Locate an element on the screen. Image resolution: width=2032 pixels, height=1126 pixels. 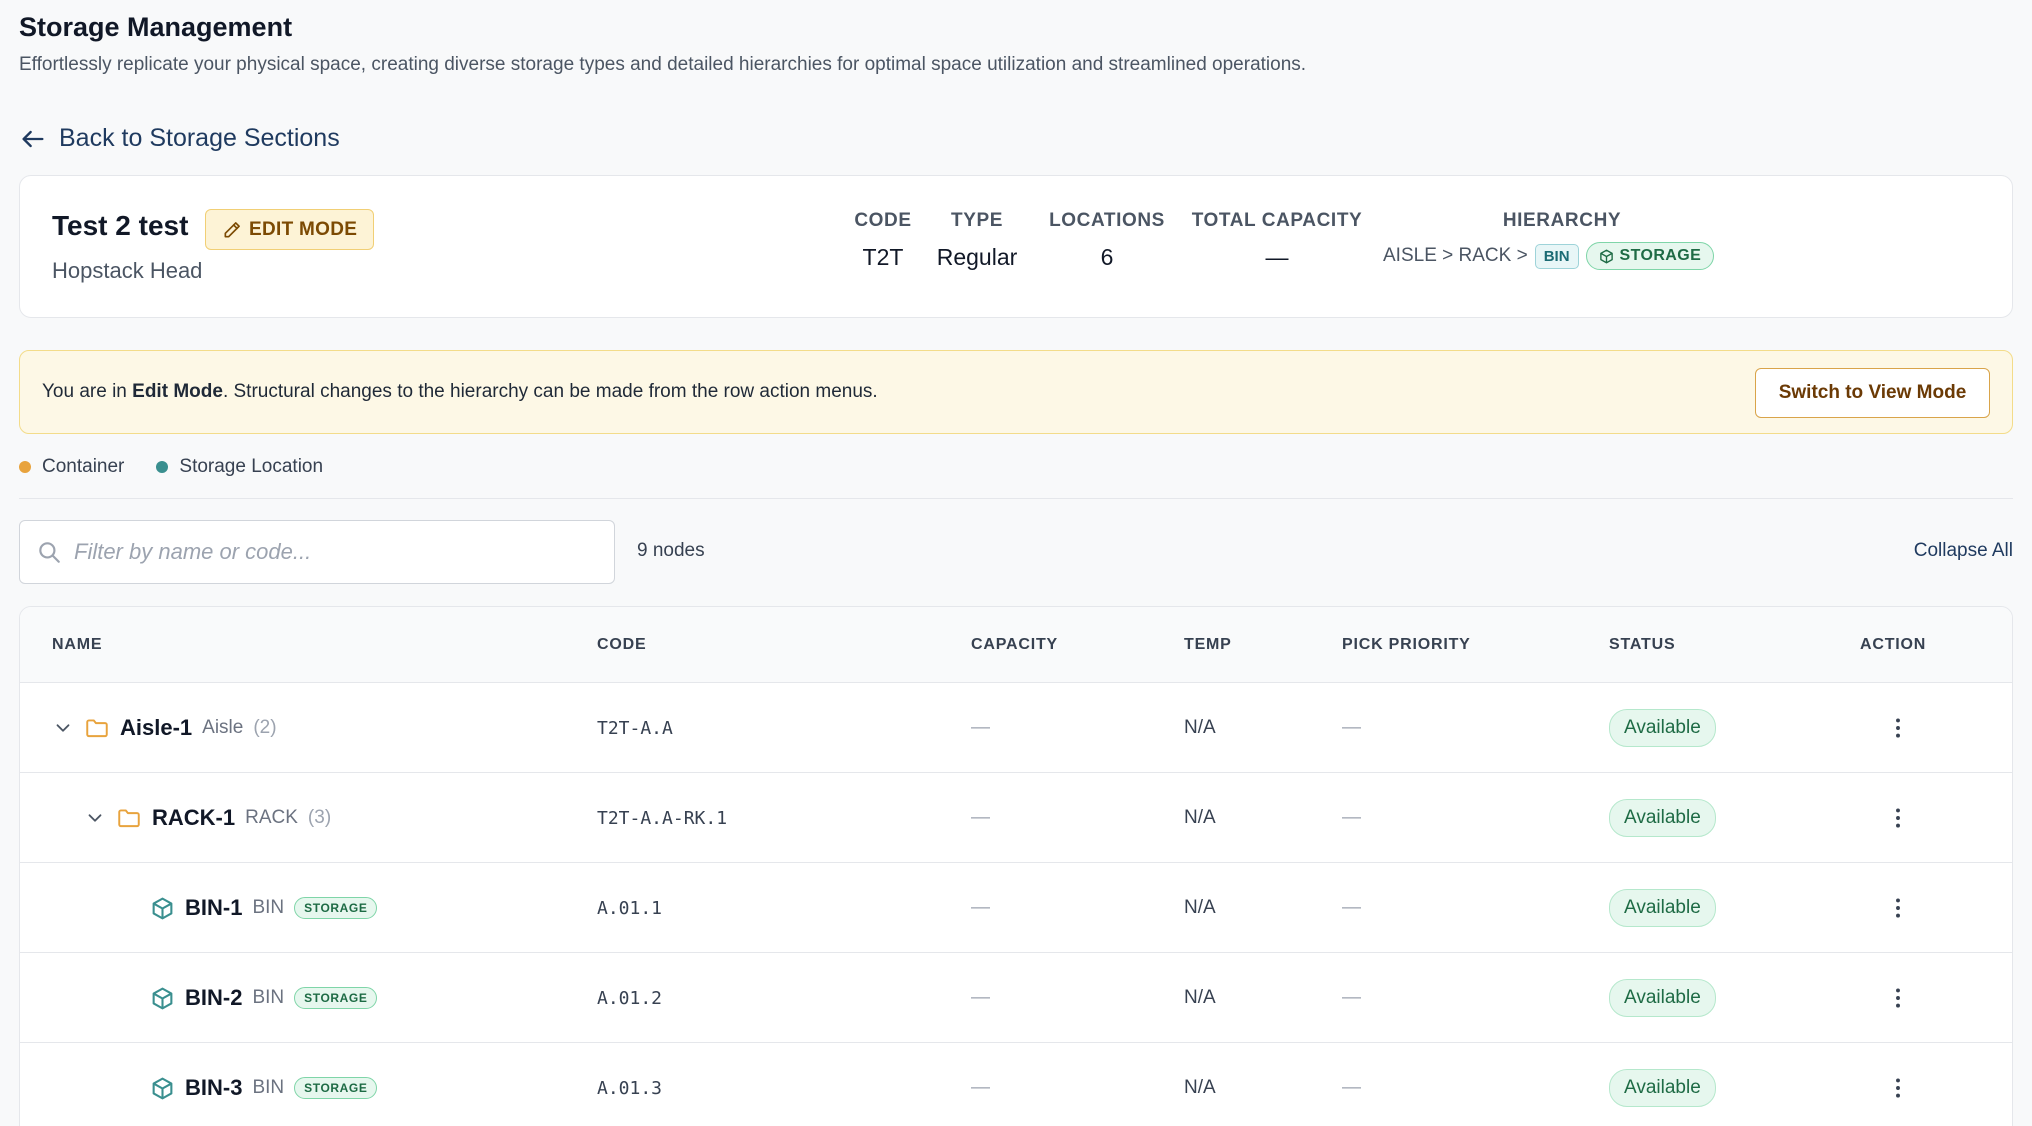
name-wrap: RACK-1 RACK (3) is located at coordinates (207, 818).